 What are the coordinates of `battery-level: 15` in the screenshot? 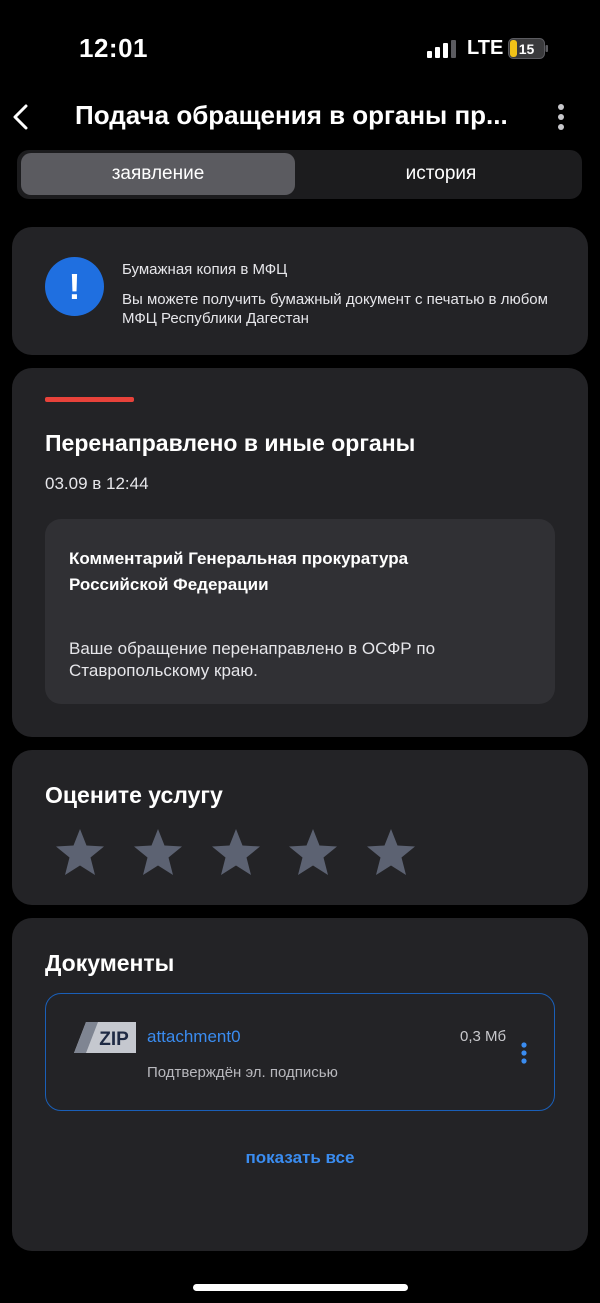 It's located at (527, 49).